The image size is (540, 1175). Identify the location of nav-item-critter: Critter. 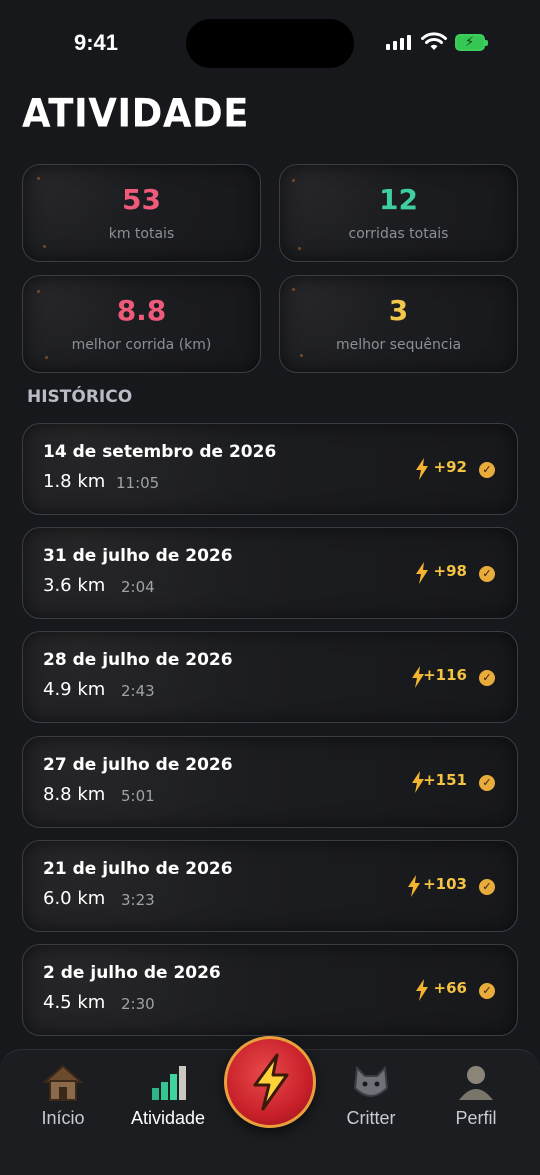
(371, 1095).